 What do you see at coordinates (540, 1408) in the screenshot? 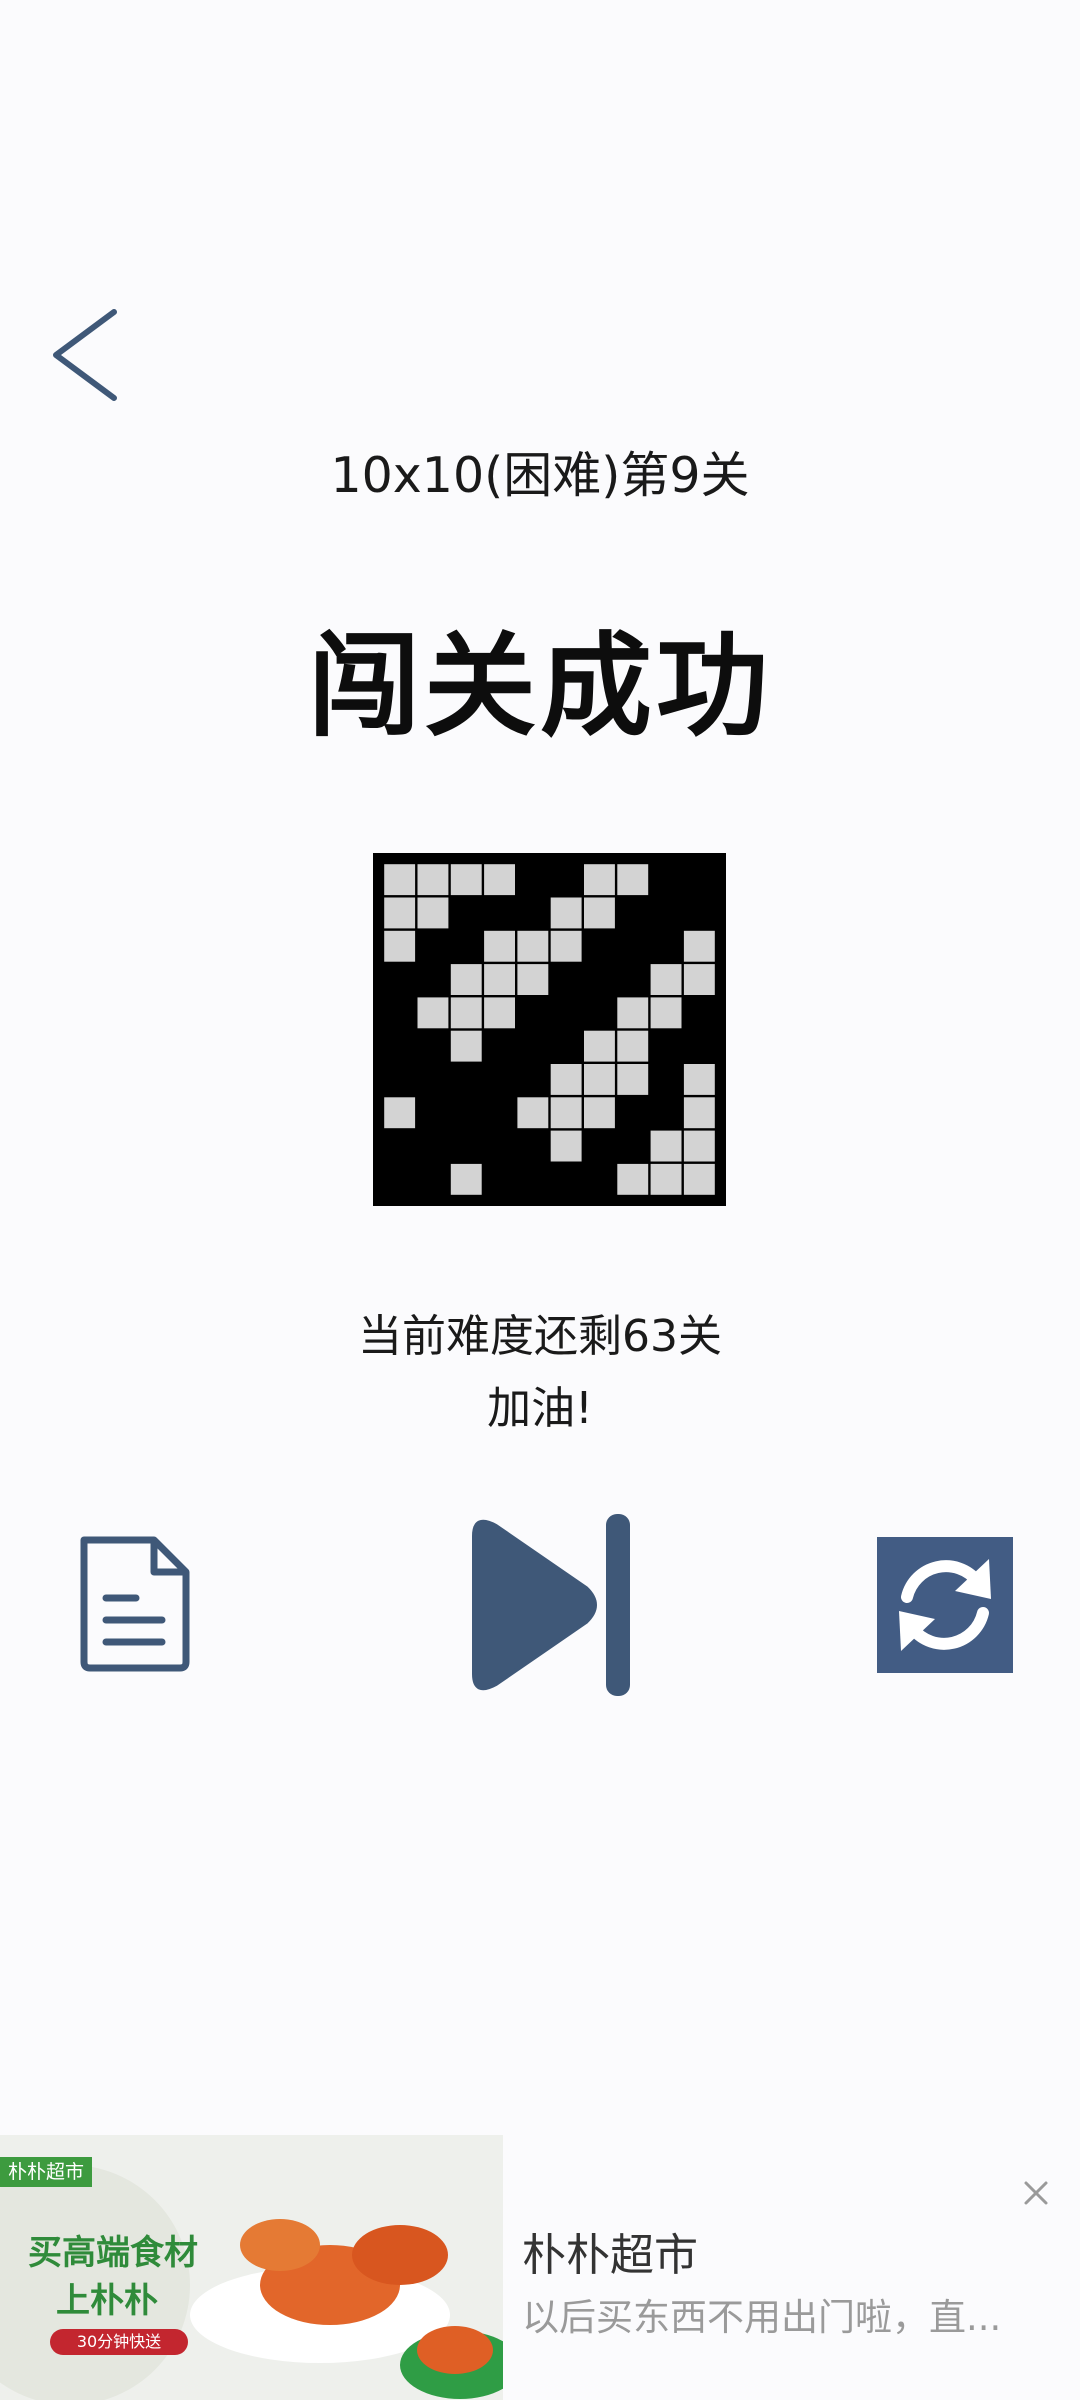
I see `cheer-text: 加油!` at bounding box center [540, 1408].